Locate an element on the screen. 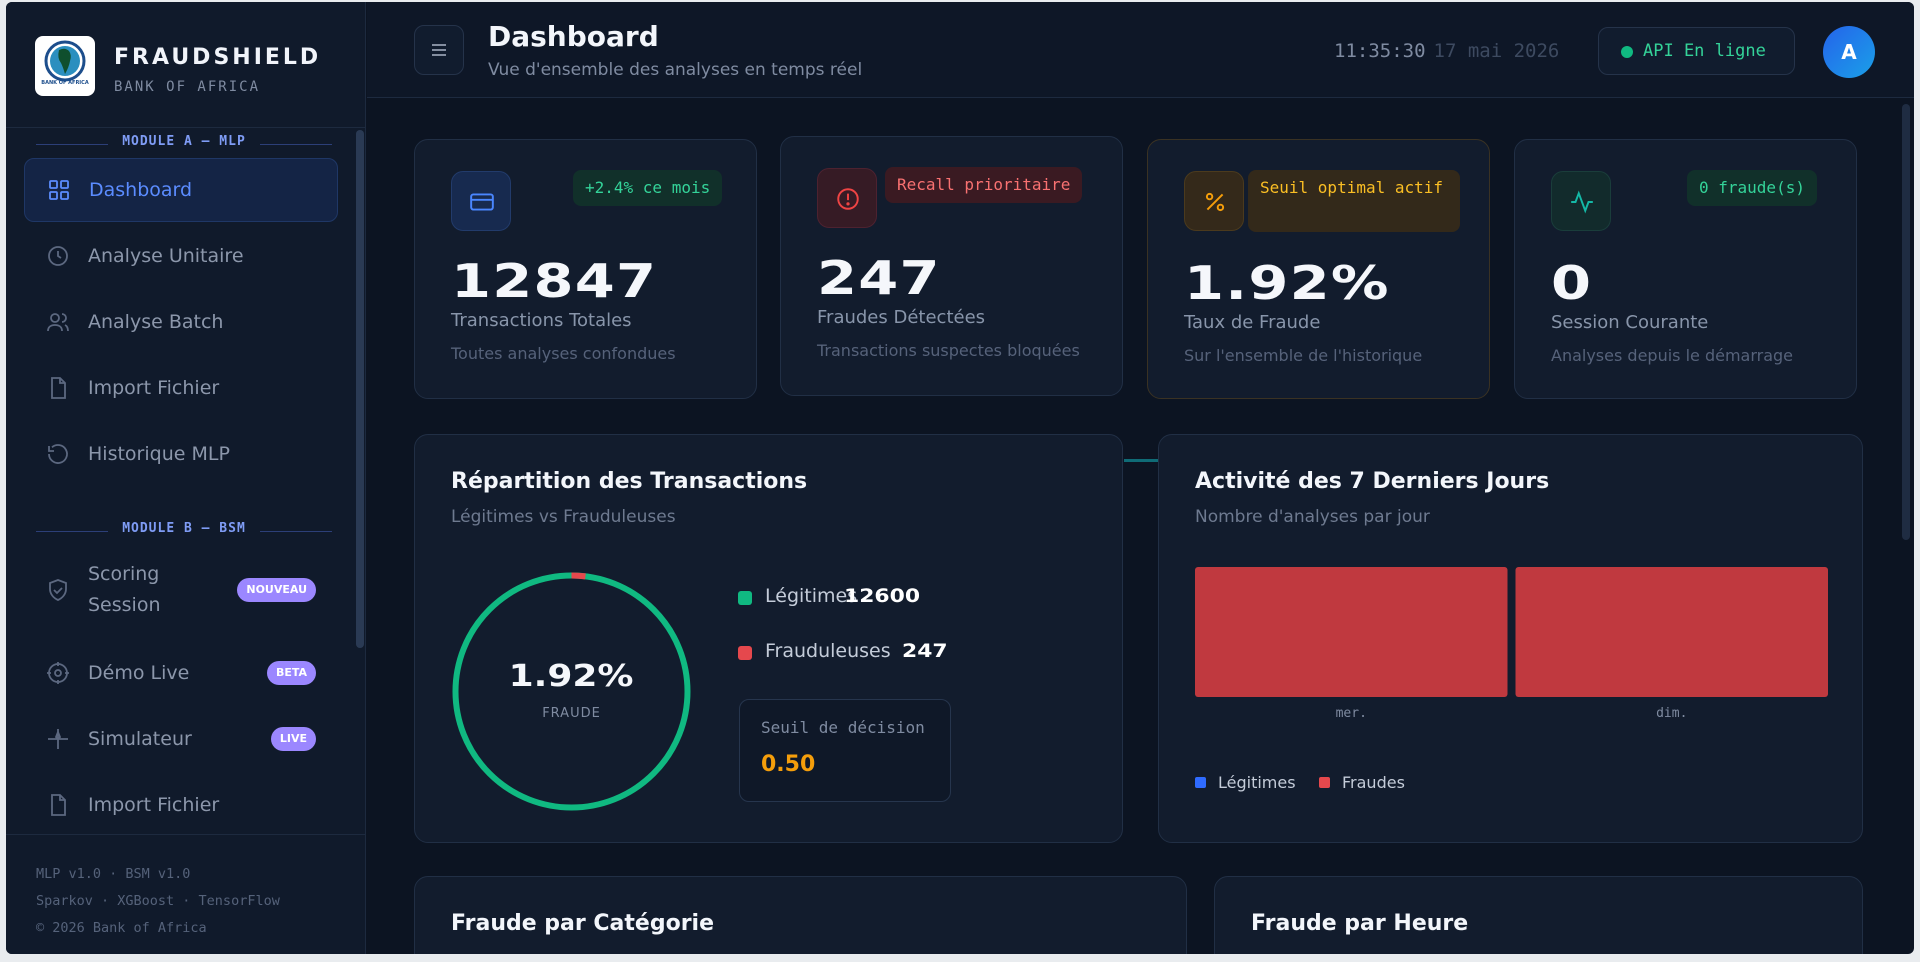 The image size is (1920, 962). hamburger-icon is located at coordinates (439, 50).